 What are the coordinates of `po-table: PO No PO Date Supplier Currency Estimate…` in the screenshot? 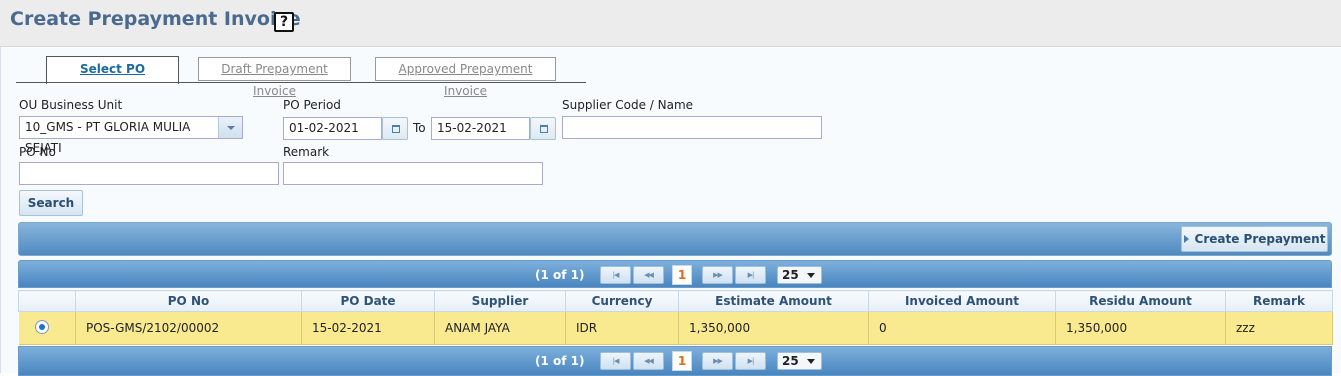 It's located at (675, 317).